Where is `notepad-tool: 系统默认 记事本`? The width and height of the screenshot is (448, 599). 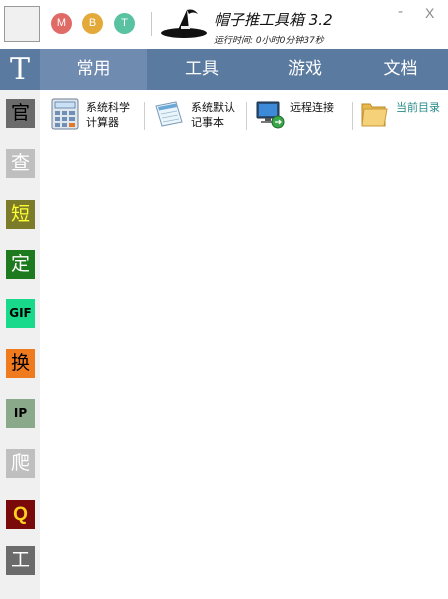 notepad-tool: 系统默认 记事本 is located at coordinates (196, 115).